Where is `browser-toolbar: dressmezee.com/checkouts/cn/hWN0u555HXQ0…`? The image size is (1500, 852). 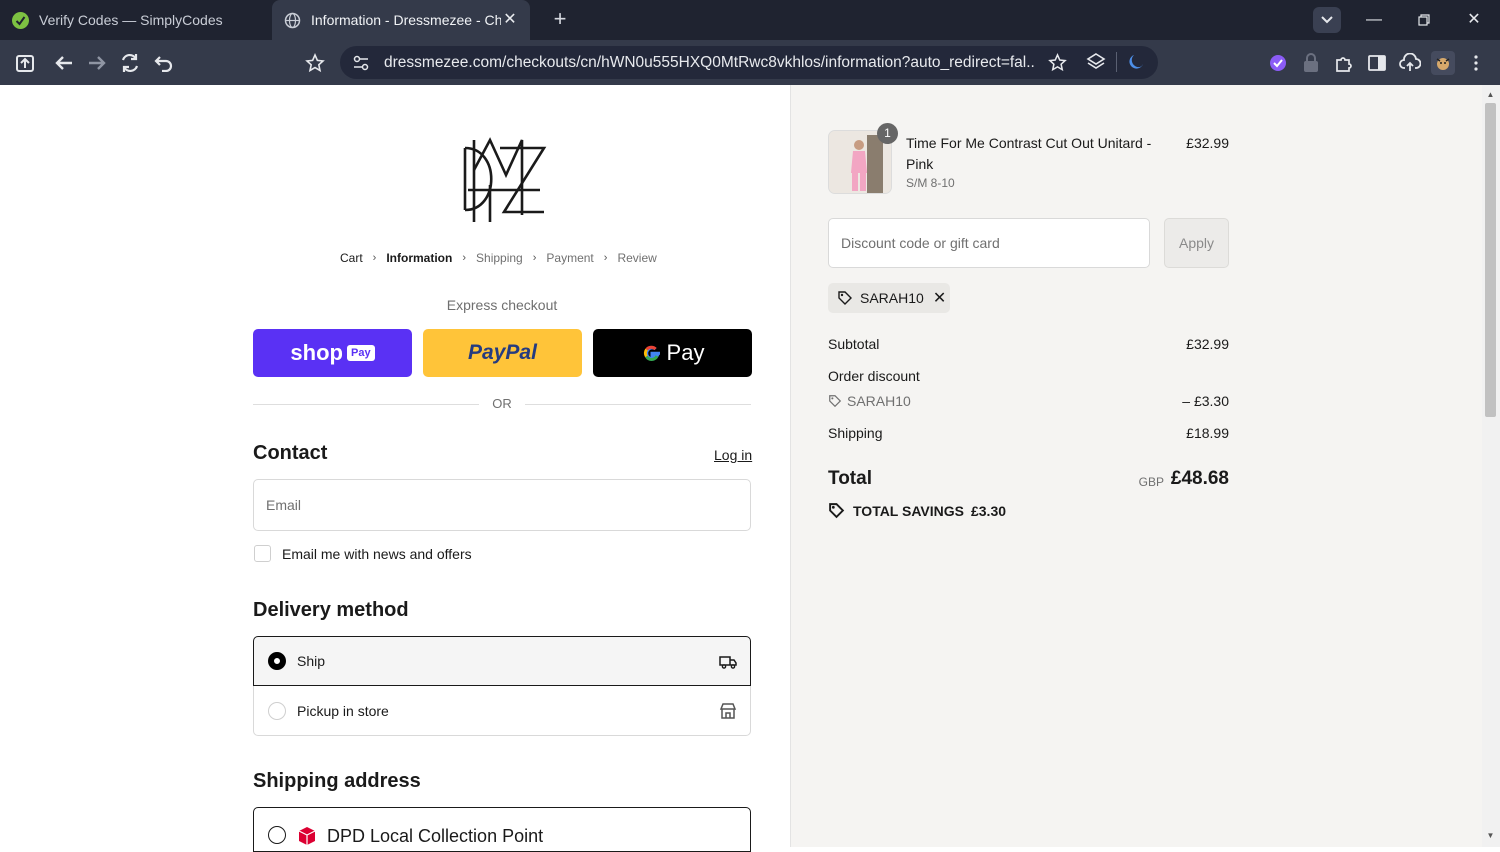
browser-toolbar: dressmezee.com/checkouts/cn/hWN0u555HXQ0… is located at coordinates (750, 62).